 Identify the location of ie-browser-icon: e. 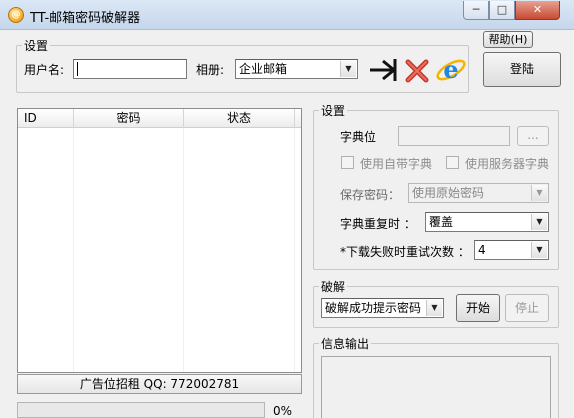
(451, 70).